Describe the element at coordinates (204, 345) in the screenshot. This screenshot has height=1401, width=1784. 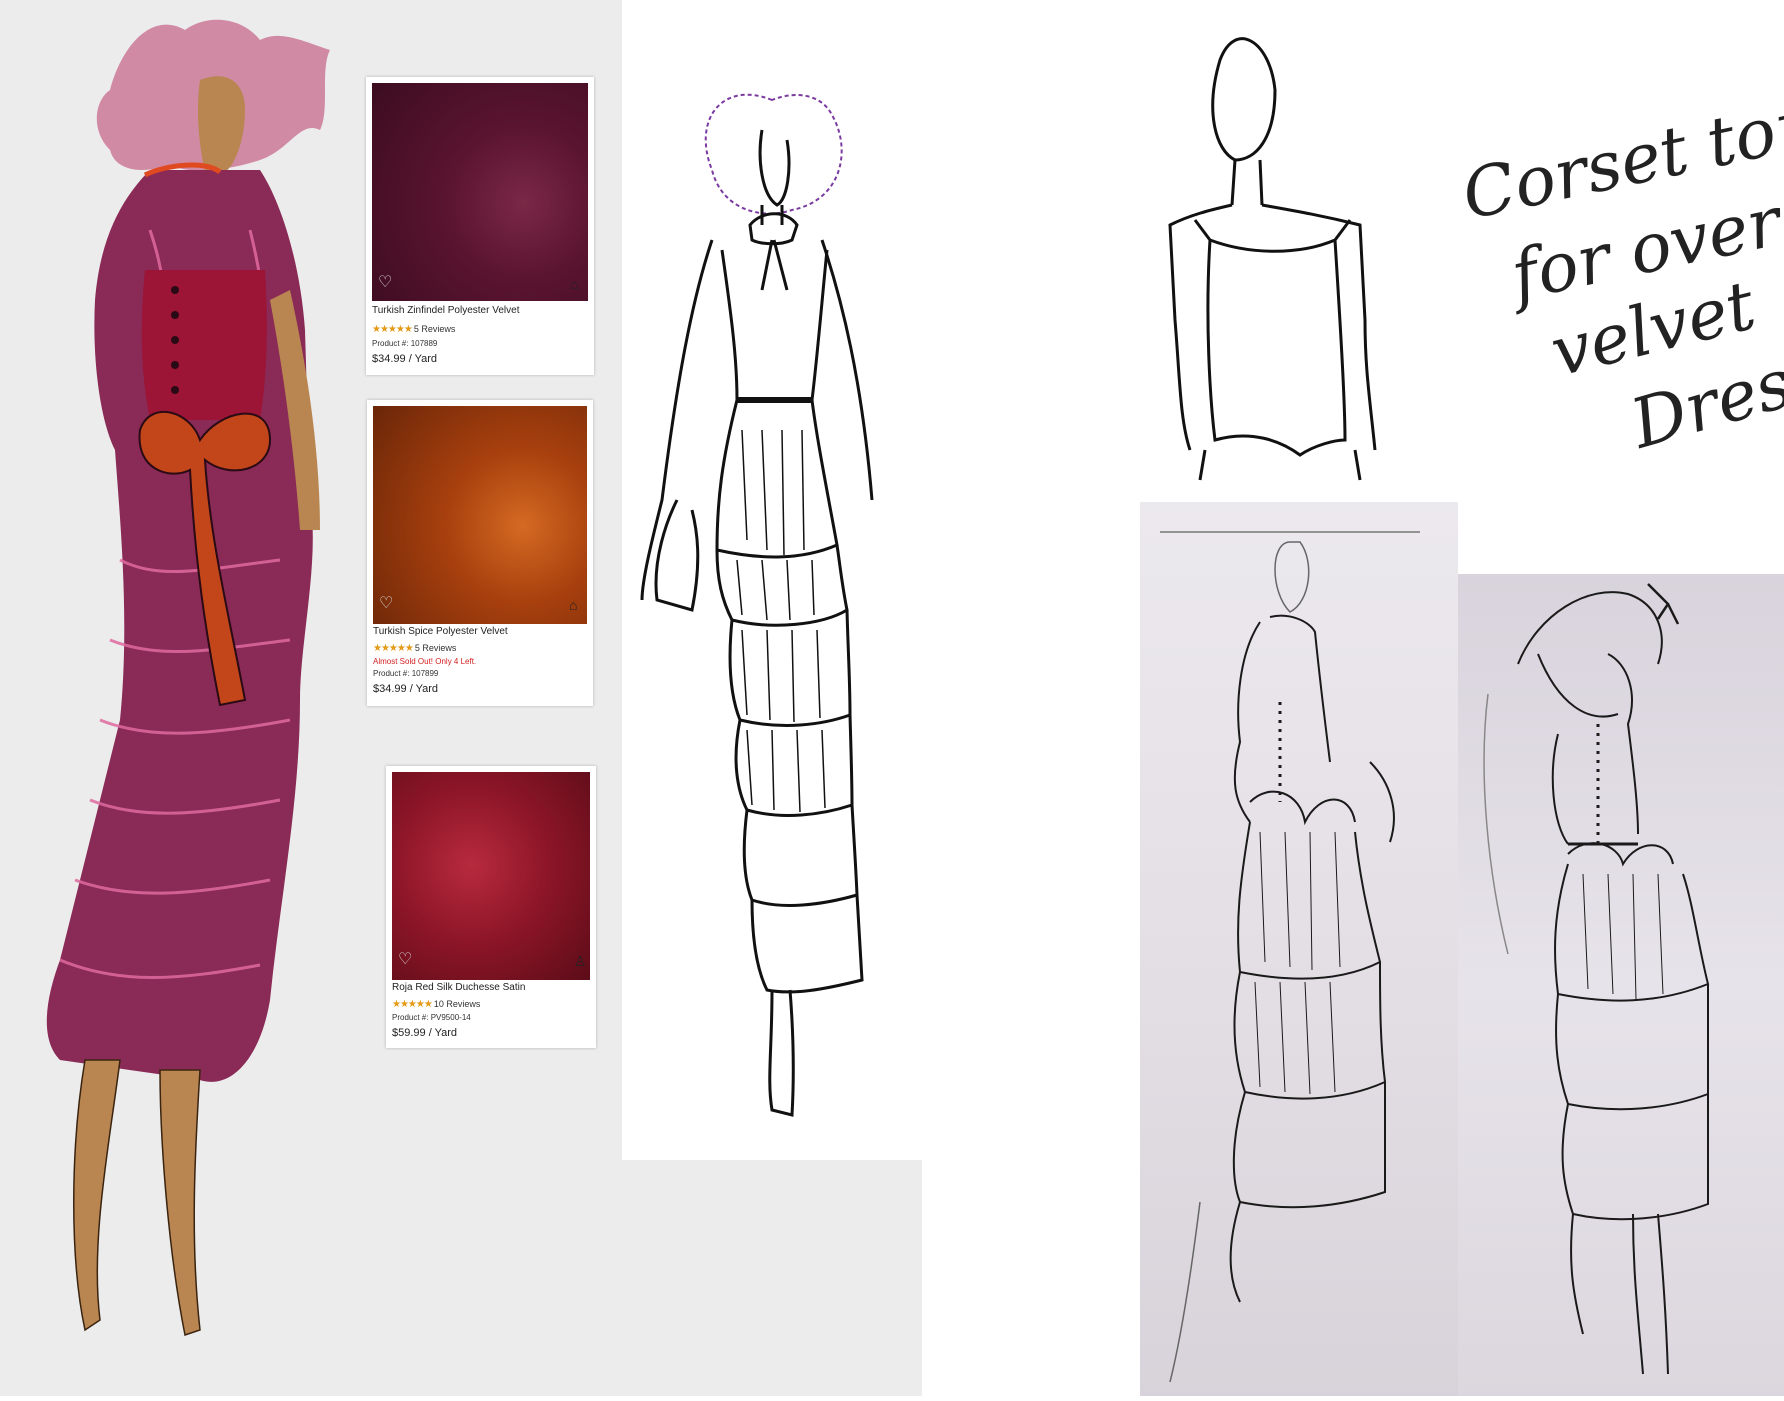
I see `corset` at that location.